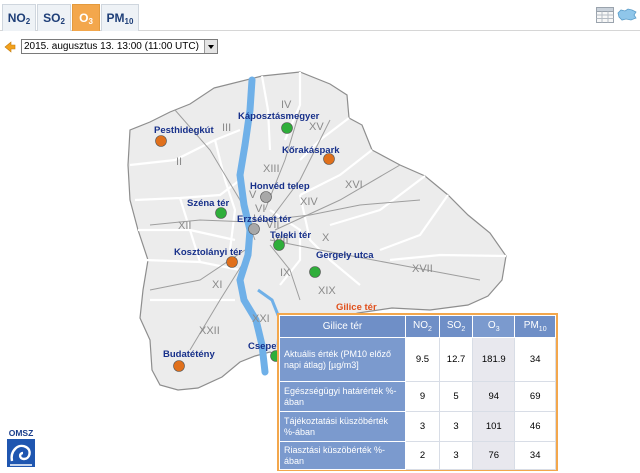 The image size is (640, 473). What do you see at coordinates (456, 396) in the screenshot?
I see `table-cell: 5` at bounding box center [456, 396].